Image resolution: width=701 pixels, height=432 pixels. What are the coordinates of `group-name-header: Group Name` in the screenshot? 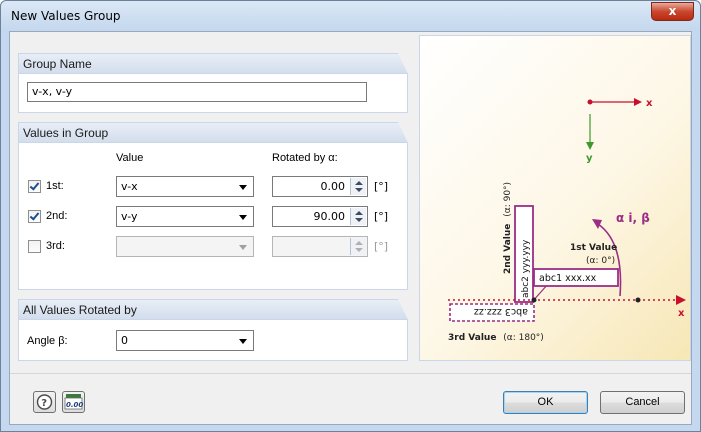 It's located at (213, 63).